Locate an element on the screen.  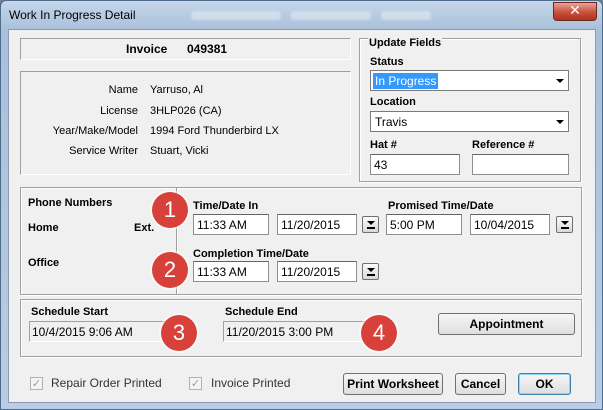
update-fields-heading: Update Fields is located at coordinates (405, 43).